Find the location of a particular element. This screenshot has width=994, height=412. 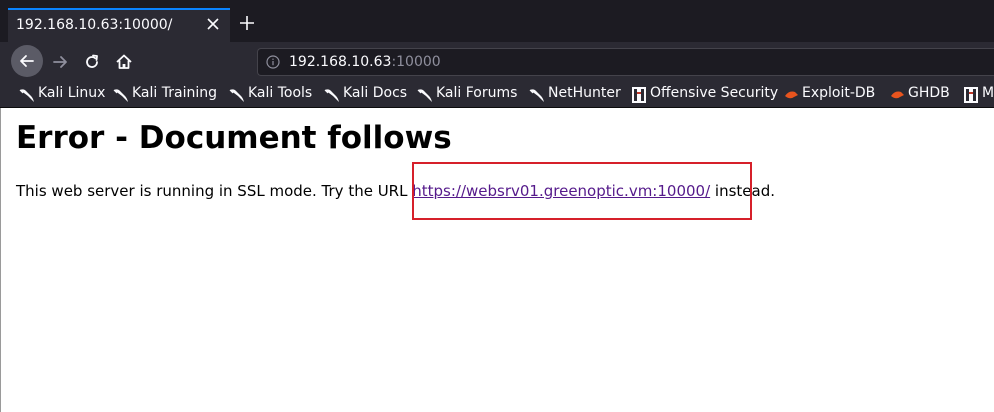

info-icon is located at coordinates (273, 62).